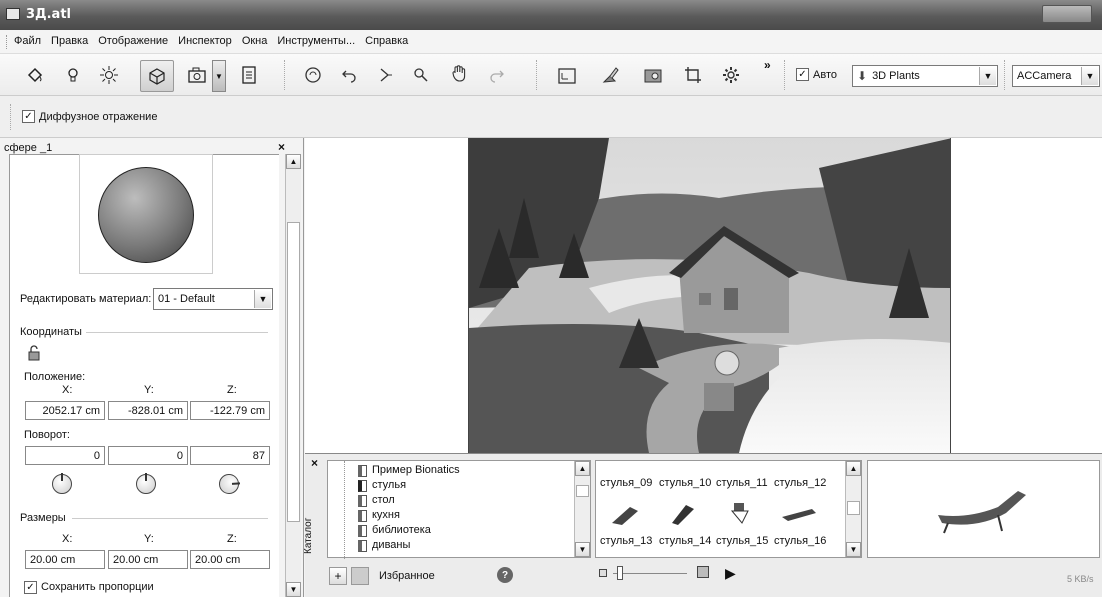 The width and height of the screenshot is (1102, 597). Describe the element at coordinates (249, 75) in the screenshot. I see `document-icon` at that location.